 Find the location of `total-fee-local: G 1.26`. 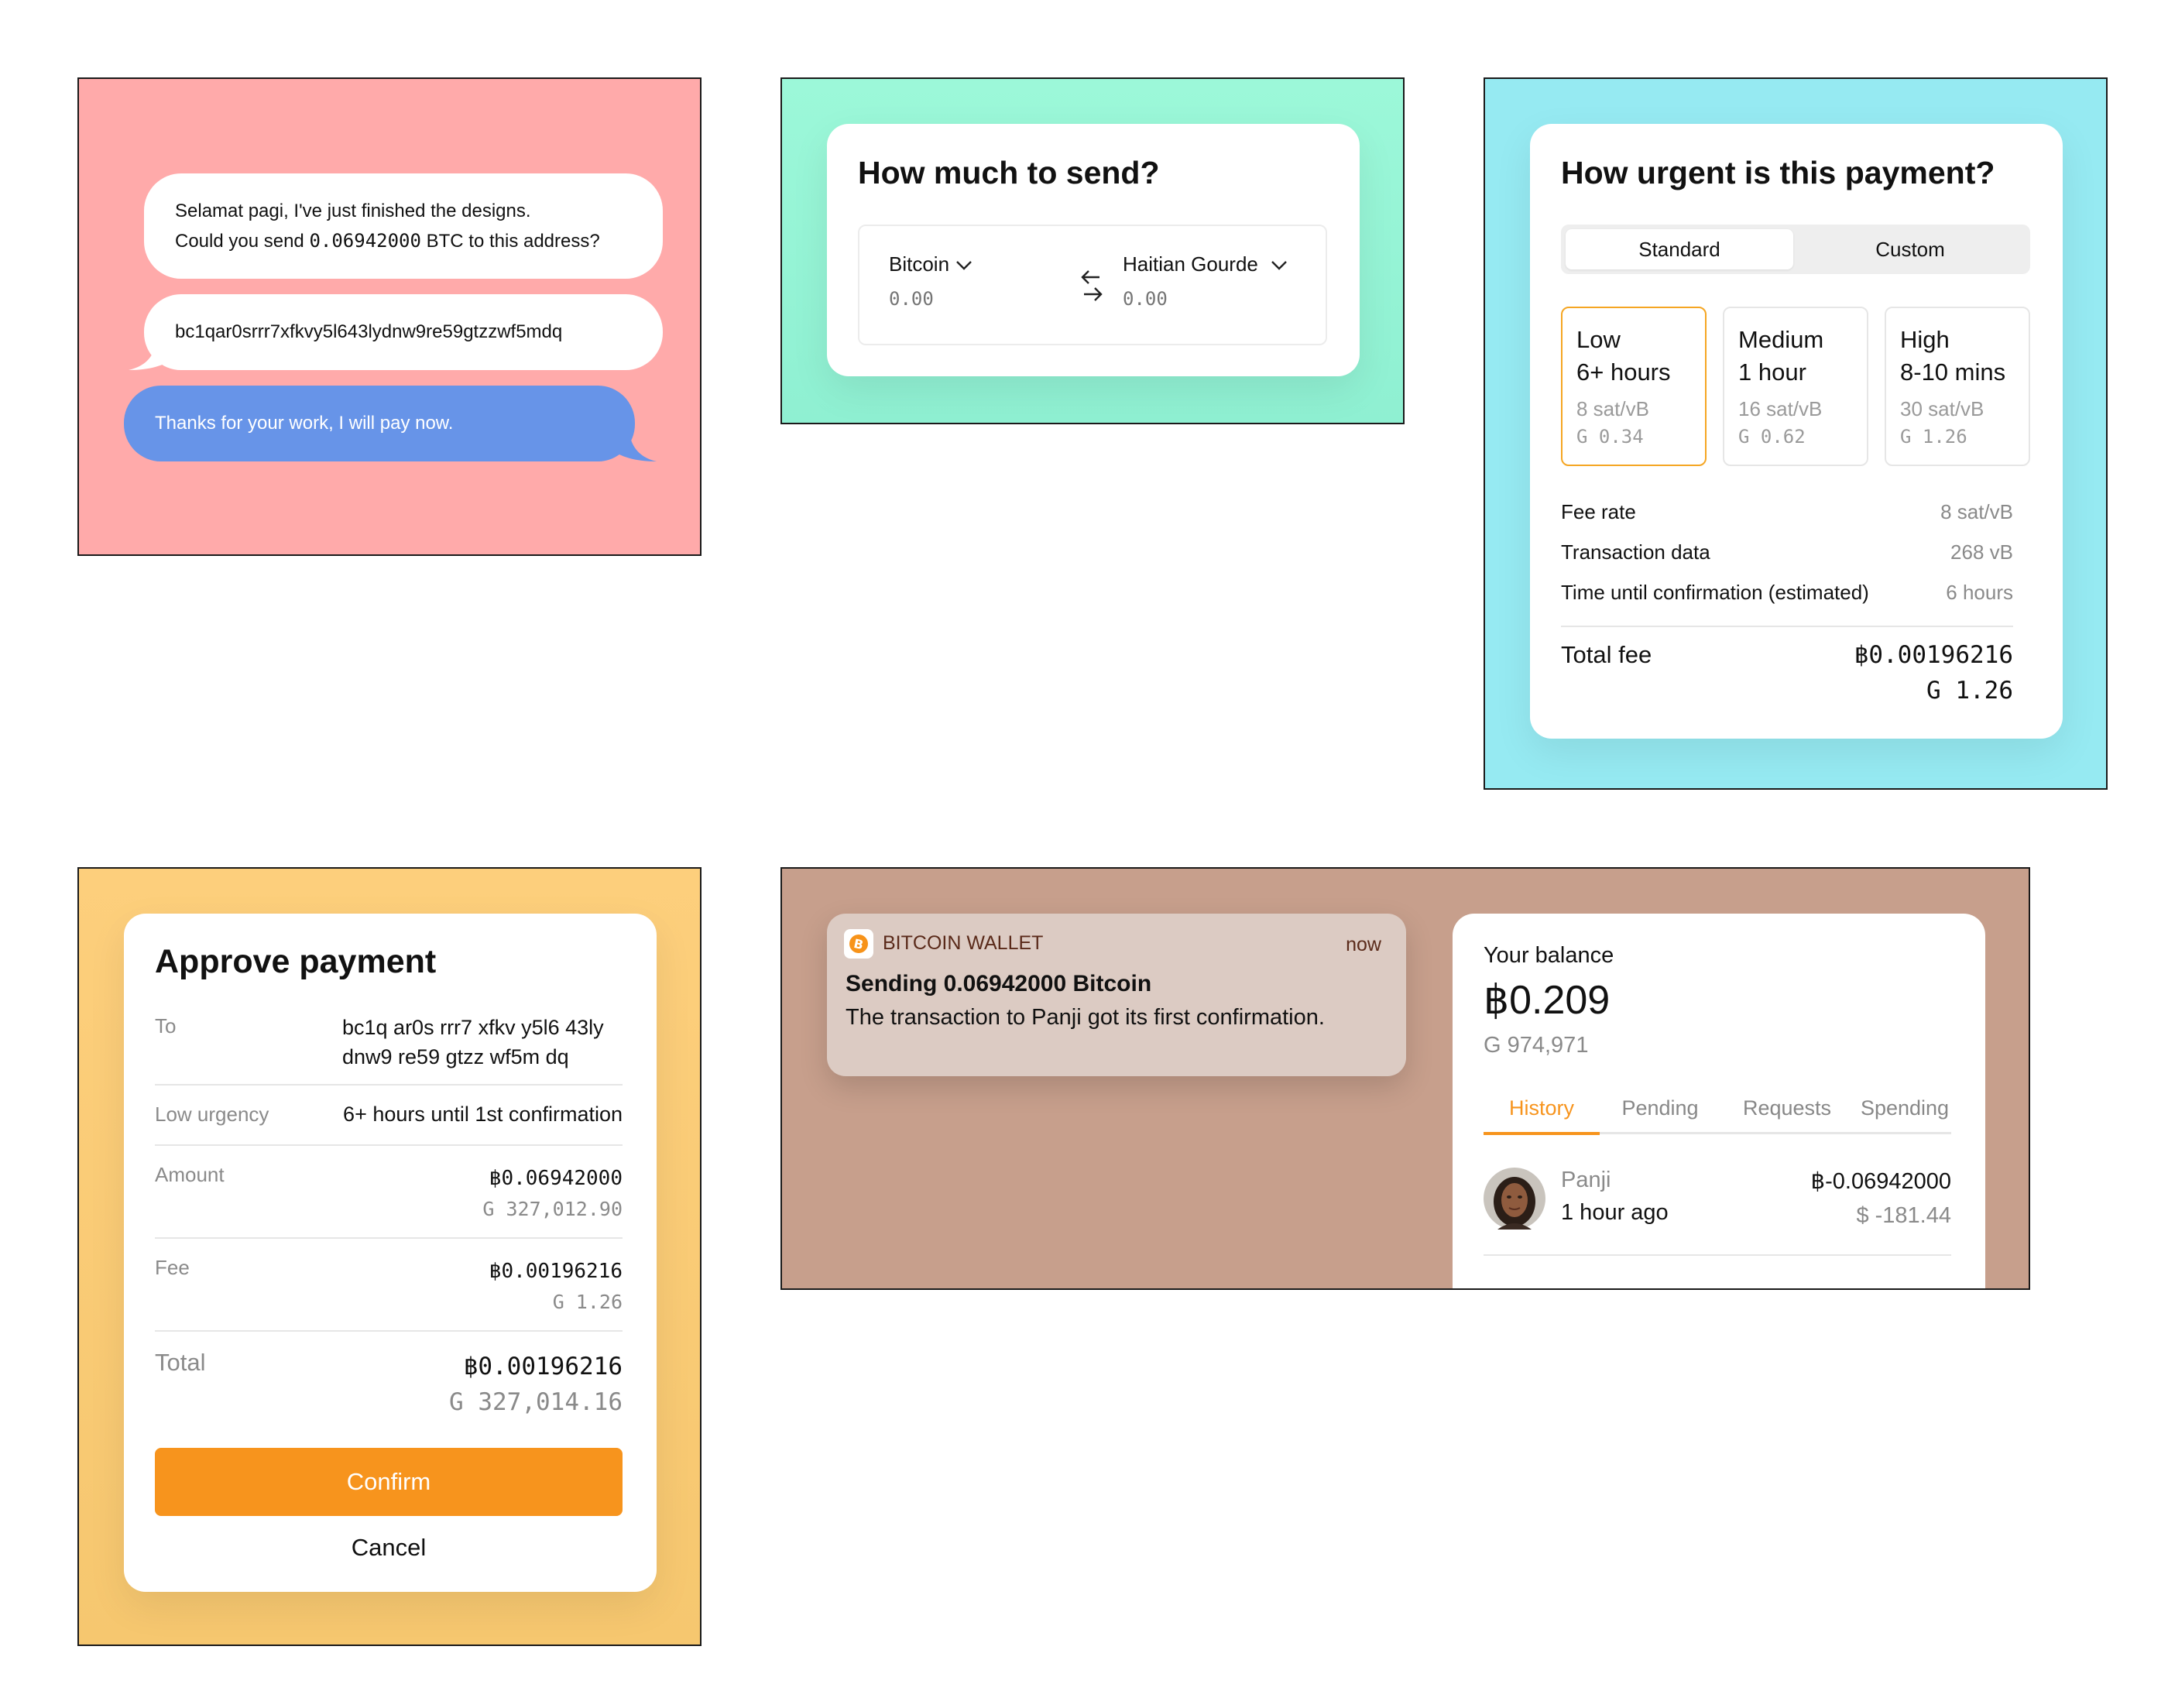

total-fee-local: G 1.26 is located at coordinates (1969, 691).